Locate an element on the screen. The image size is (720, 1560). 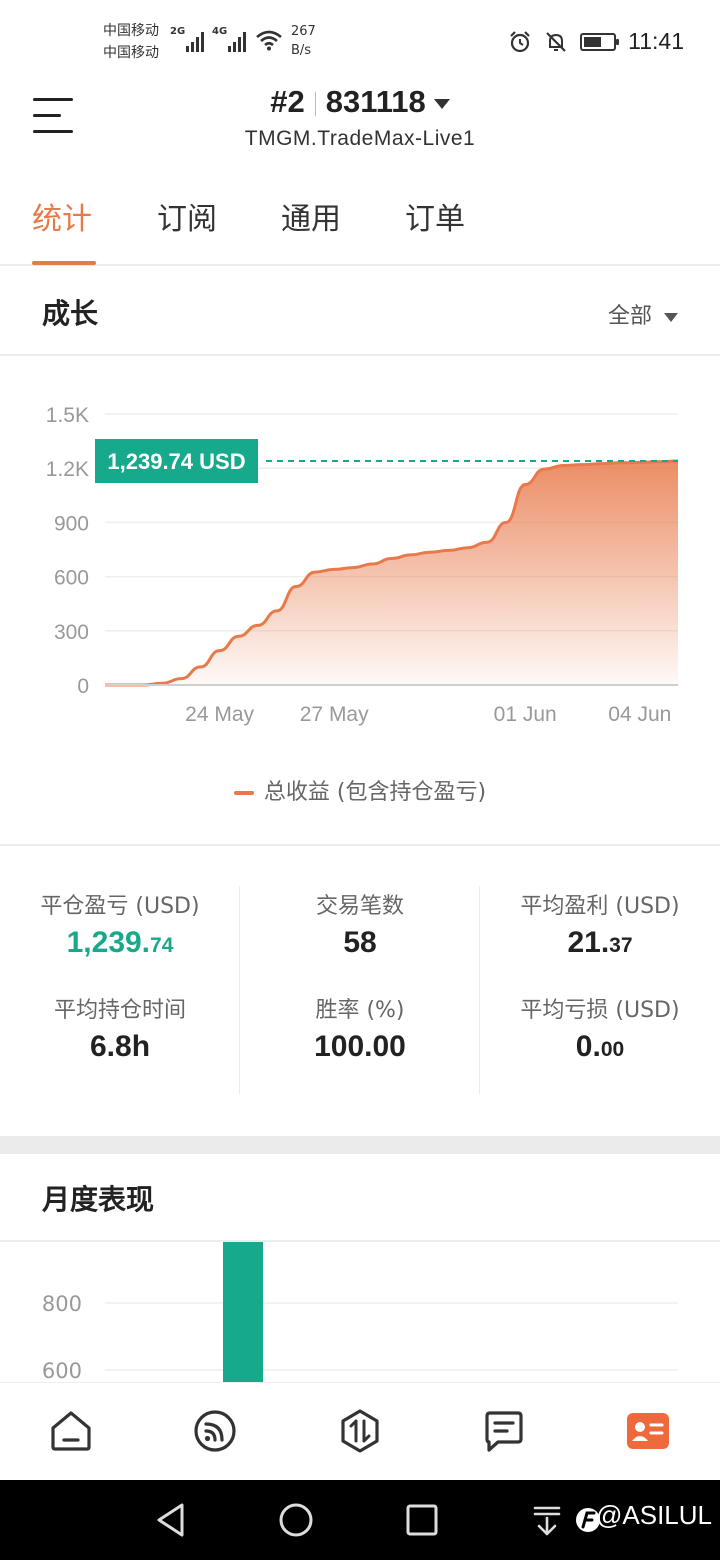
network-type-1: 2G is located at coordinates (178, 31).